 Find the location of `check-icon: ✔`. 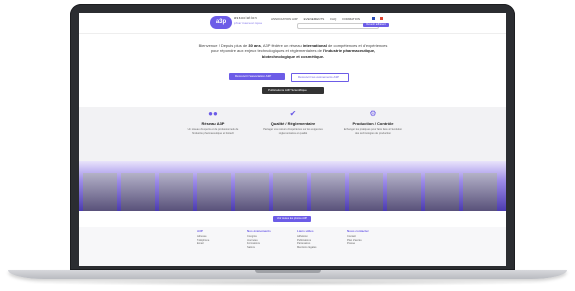

check-icon: ✔ is located at coordinates (293, 113).